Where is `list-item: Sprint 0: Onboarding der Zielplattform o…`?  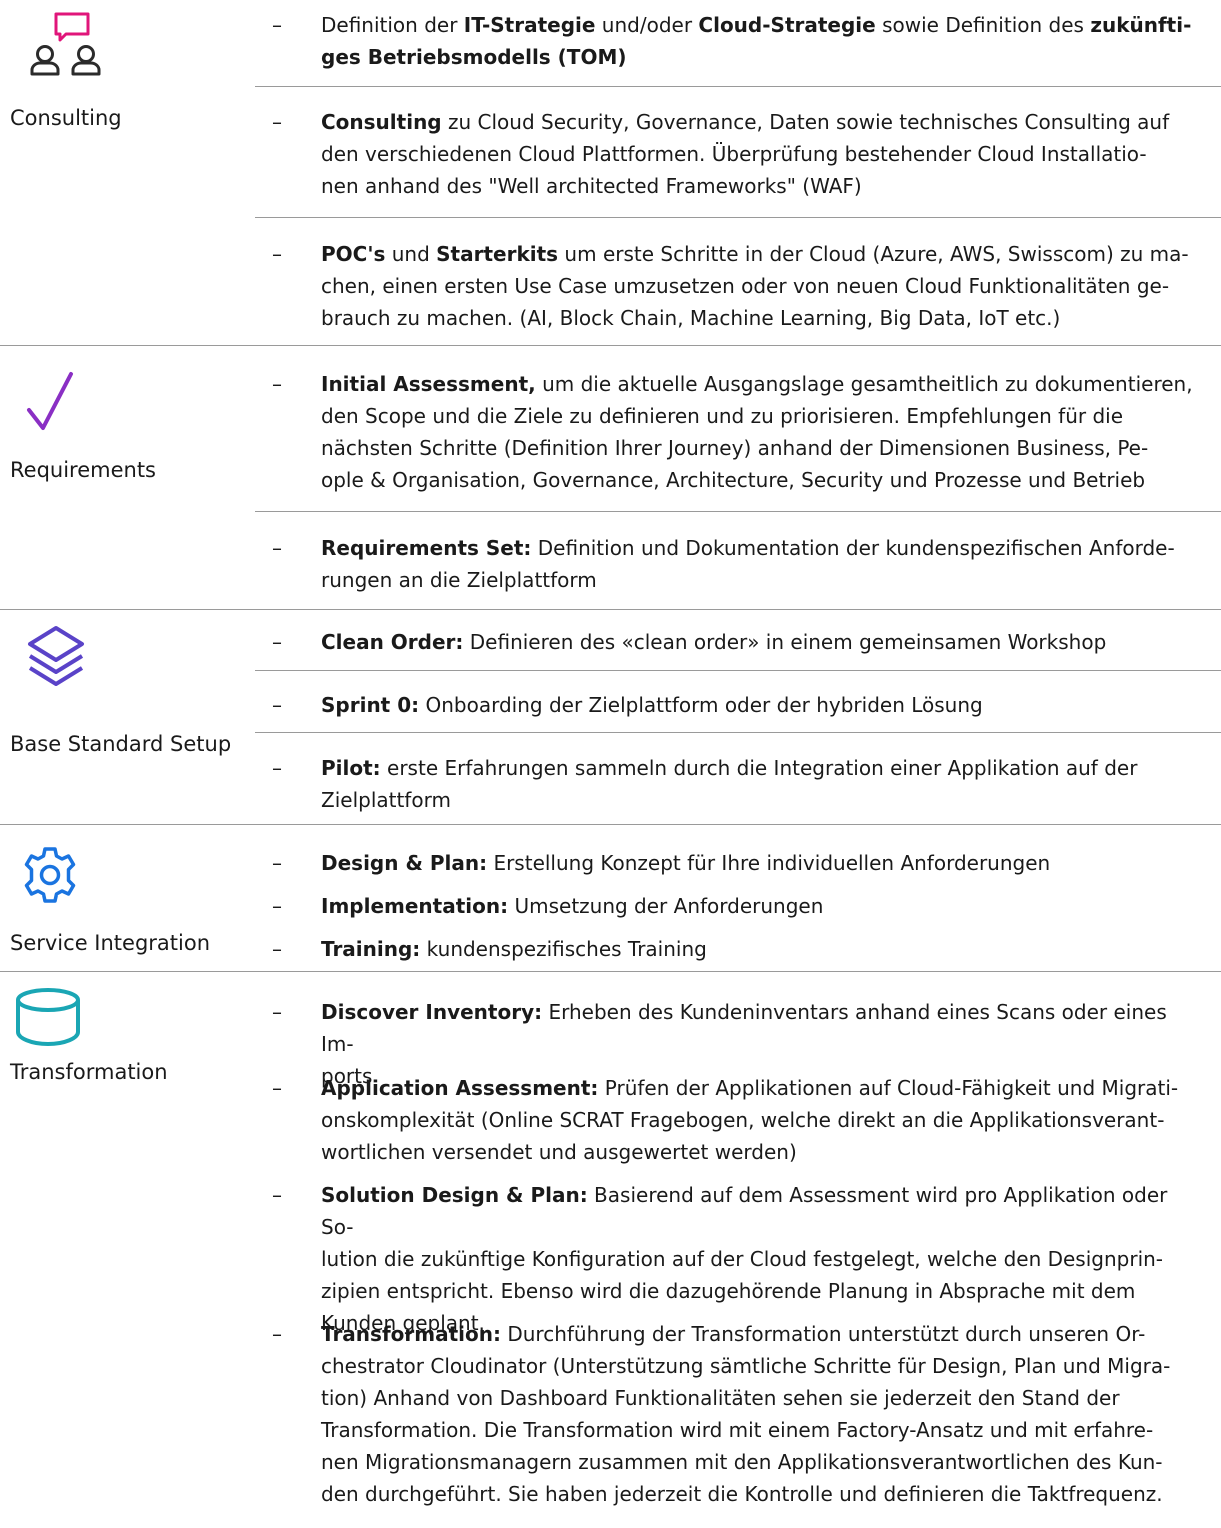
list-item: Sprint 0: Onboarding der Zielplattform o… is located at coordinates (652, 705).